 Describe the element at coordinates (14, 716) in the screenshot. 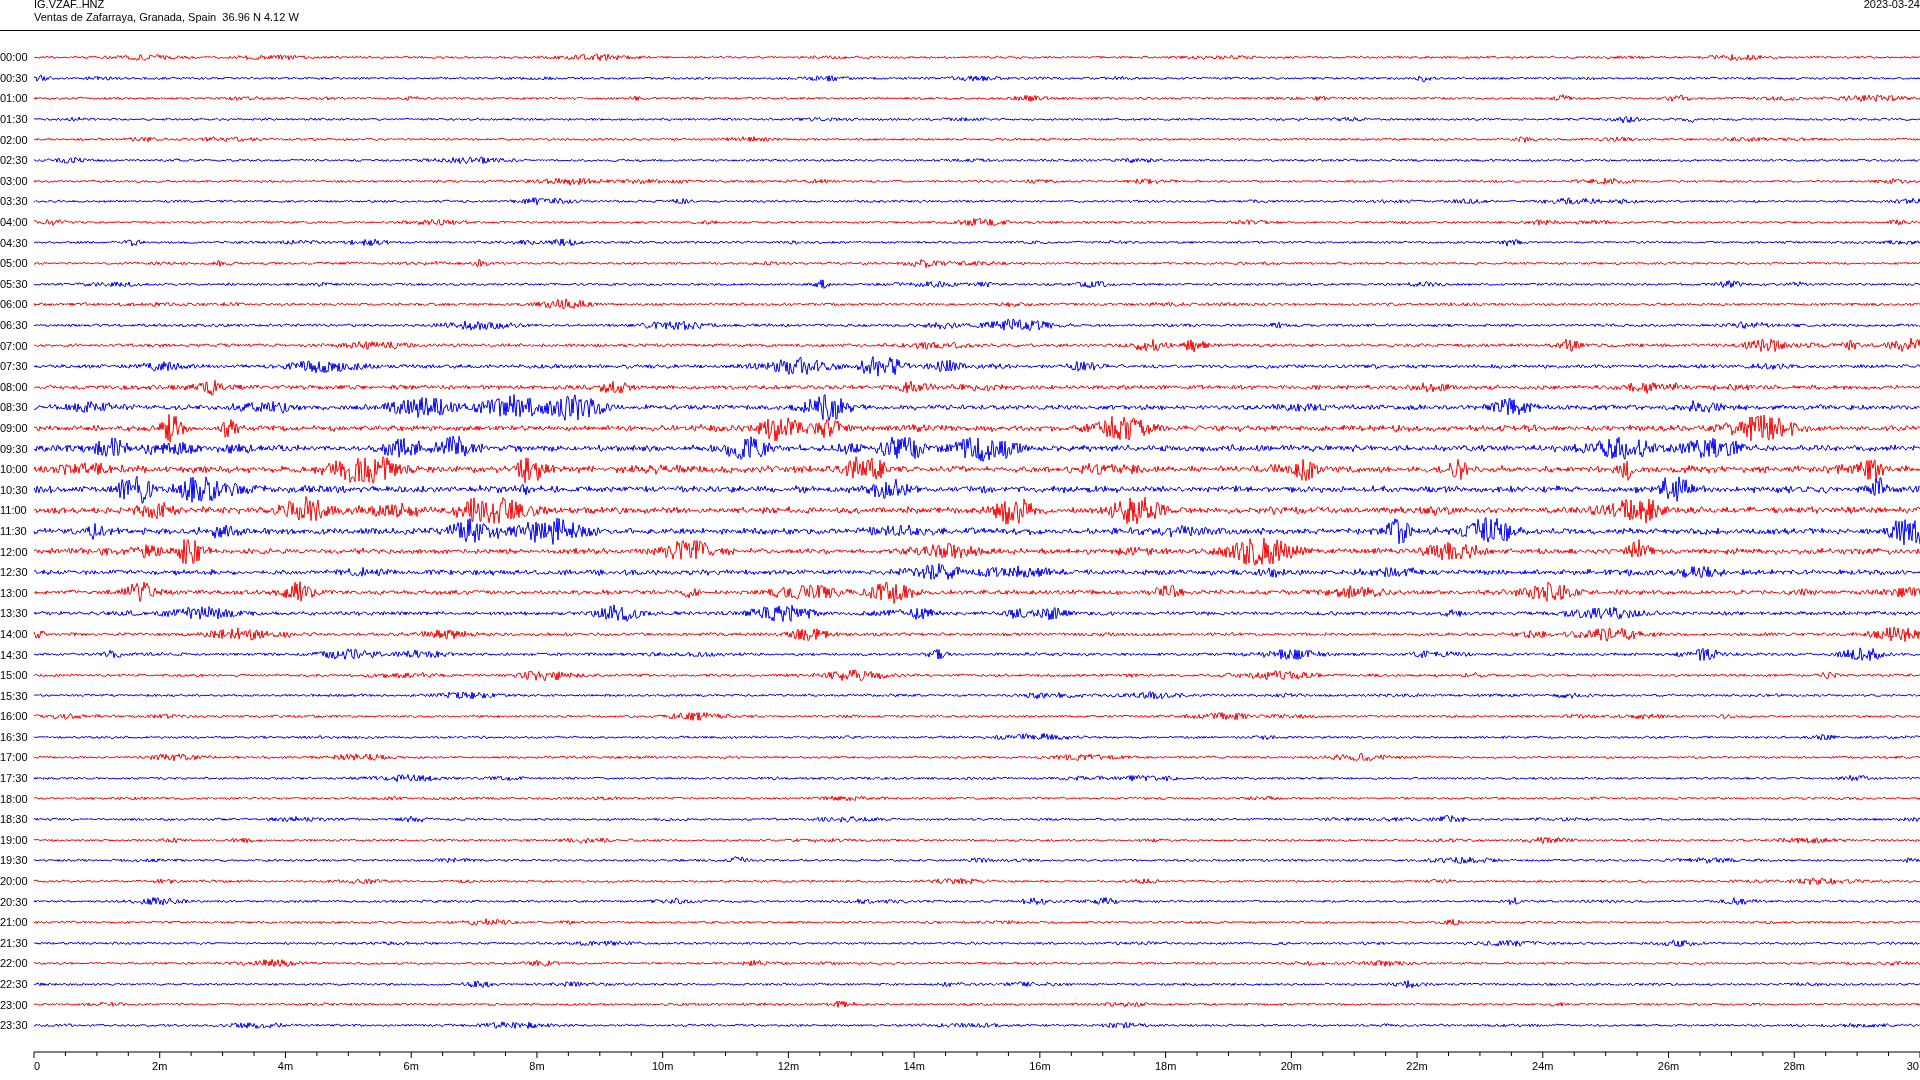

I see `time-label: 16:00` at that location.